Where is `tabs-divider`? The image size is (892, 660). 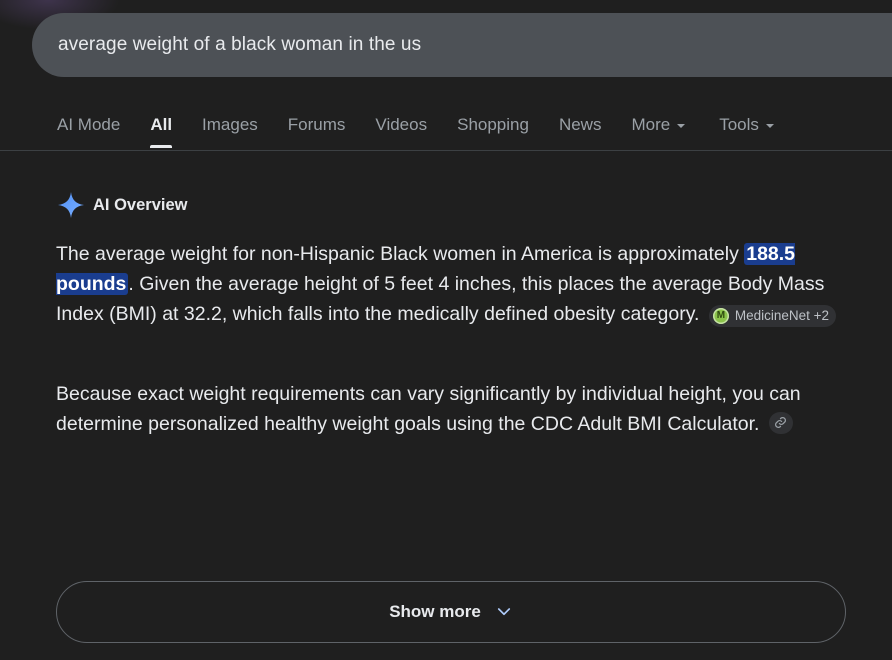 tabs-divider is located at coordinates (446, 150).